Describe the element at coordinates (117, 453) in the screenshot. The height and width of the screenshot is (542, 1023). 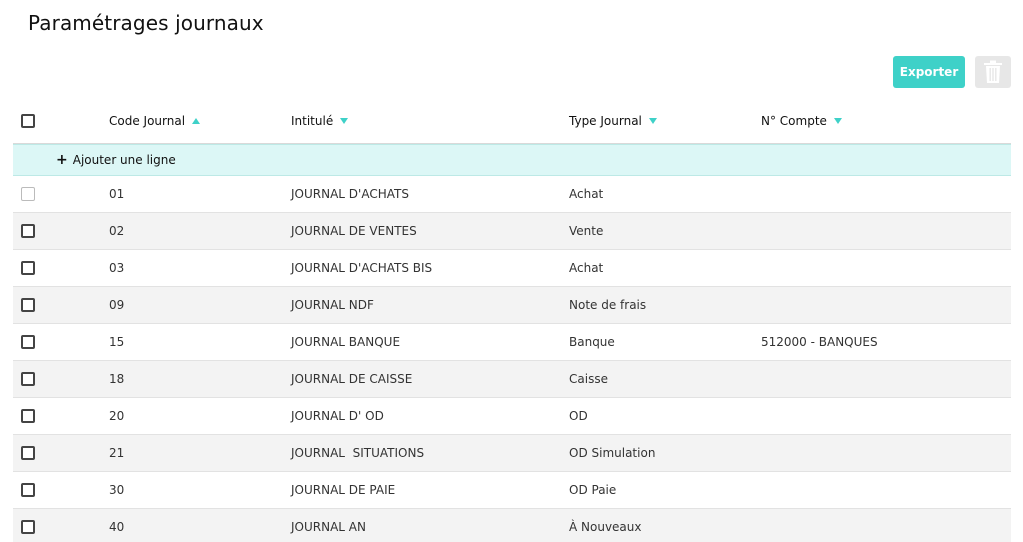
I see `cell-code-journal: 21` at that location.